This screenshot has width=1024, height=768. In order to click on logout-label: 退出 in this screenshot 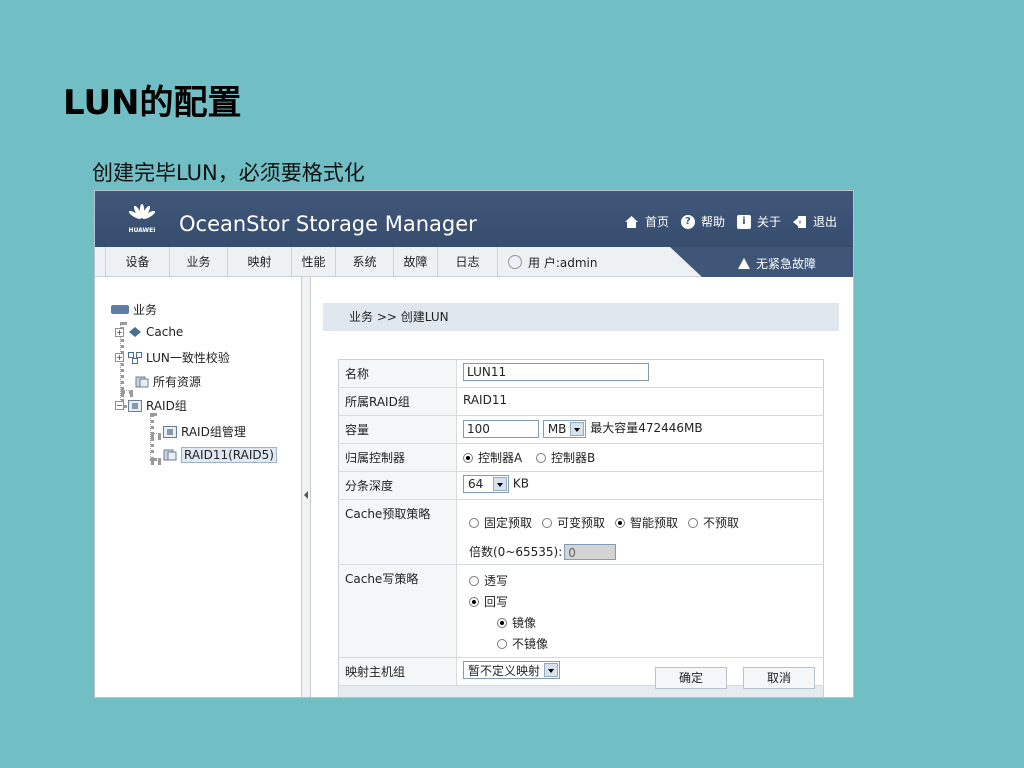, I will do `click(824, 222)`.